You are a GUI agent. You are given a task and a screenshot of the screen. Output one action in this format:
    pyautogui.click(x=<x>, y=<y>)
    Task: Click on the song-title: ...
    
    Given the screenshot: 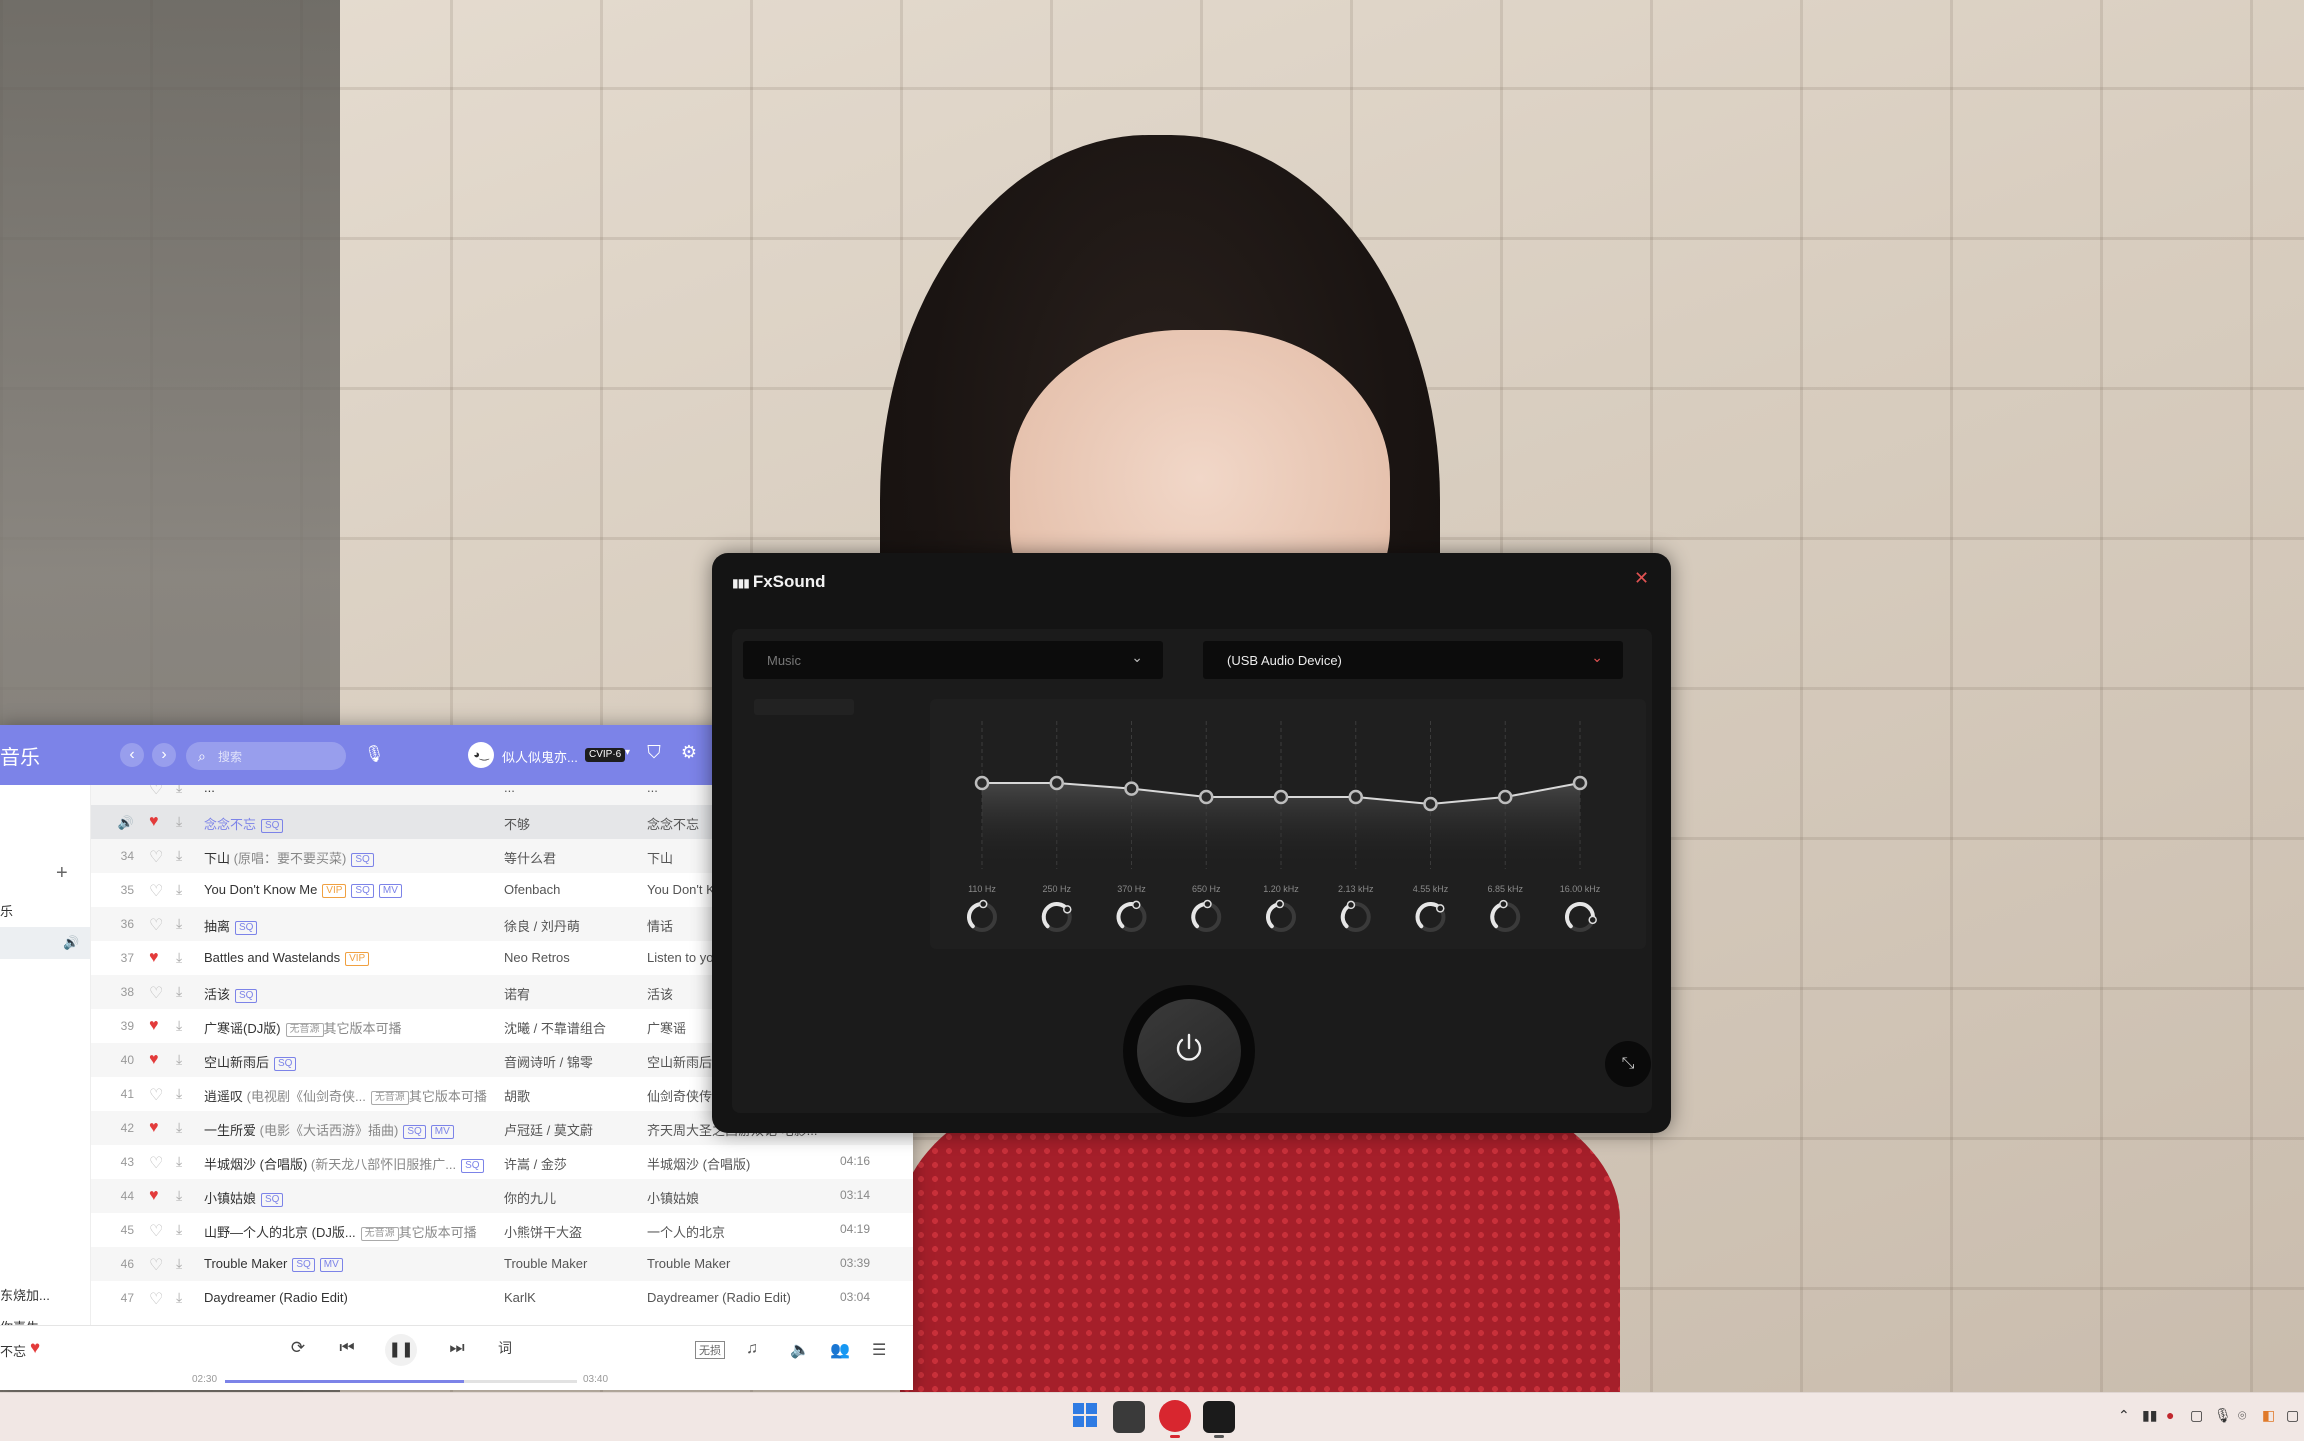 What is the action you would take?
    pyautogui.click(x=354, y=790)
    